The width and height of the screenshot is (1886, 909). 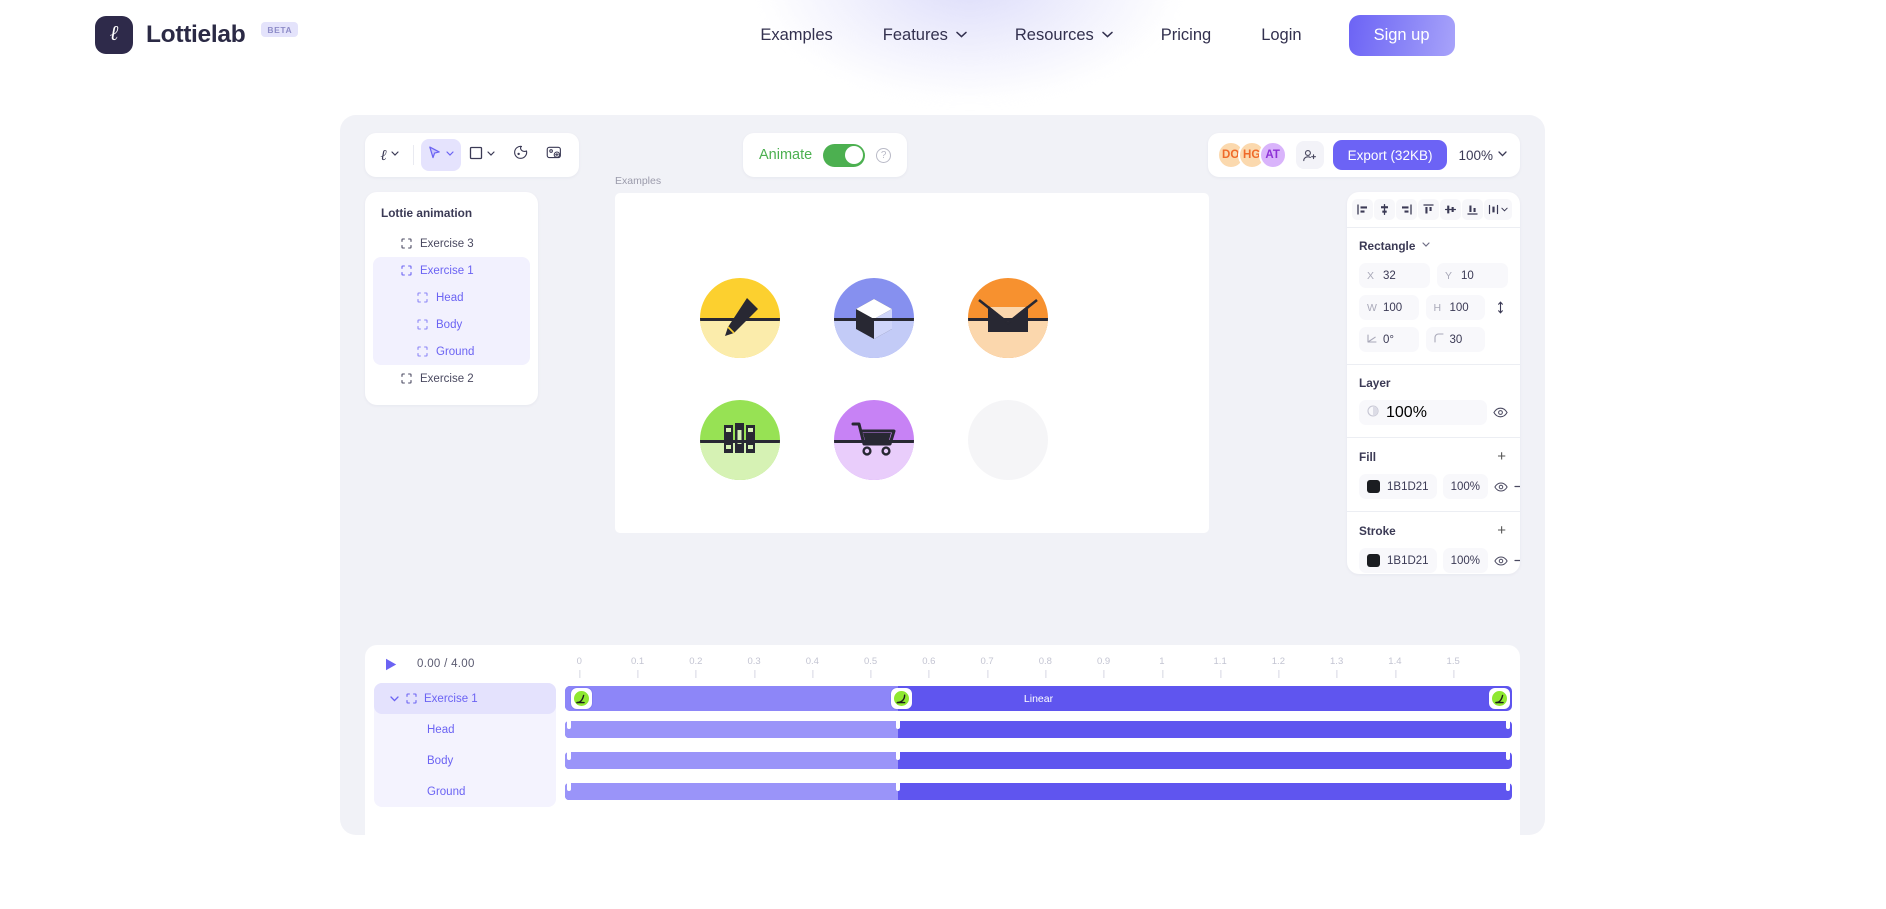 What do you see at coordinates (441, 729) in the screenshot?
I see `timeline-row-label: Head` at bounding box center [441, 729].